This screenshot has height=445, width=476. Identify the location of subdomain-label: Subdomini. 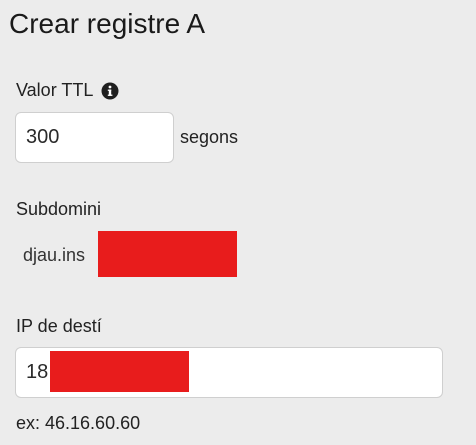
(59, 209).